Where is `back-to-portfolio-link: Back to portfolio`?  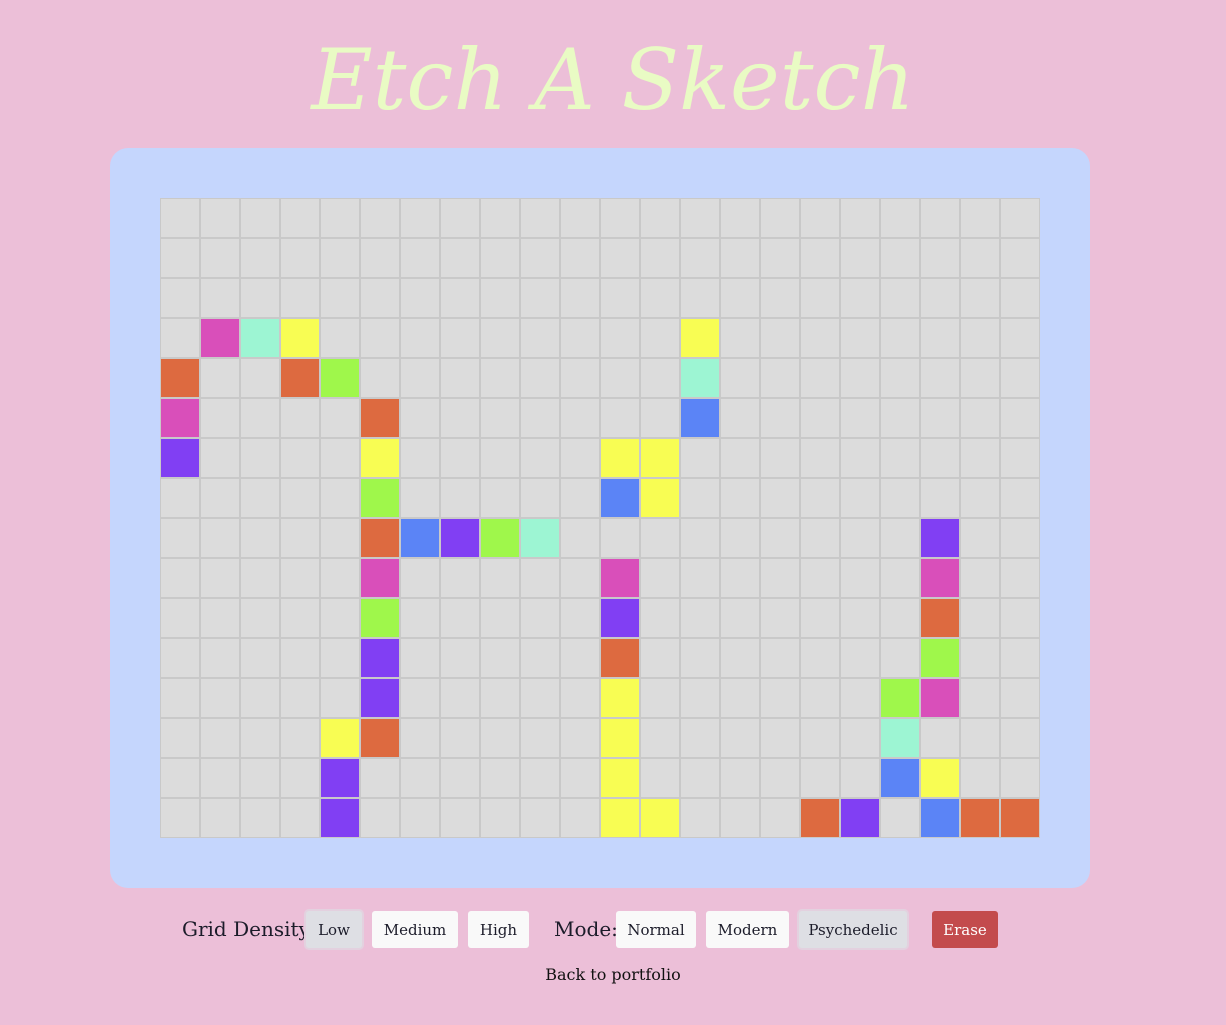
back-to-portfolio-link: Back to portfolio is located at coordinates (613, 975).